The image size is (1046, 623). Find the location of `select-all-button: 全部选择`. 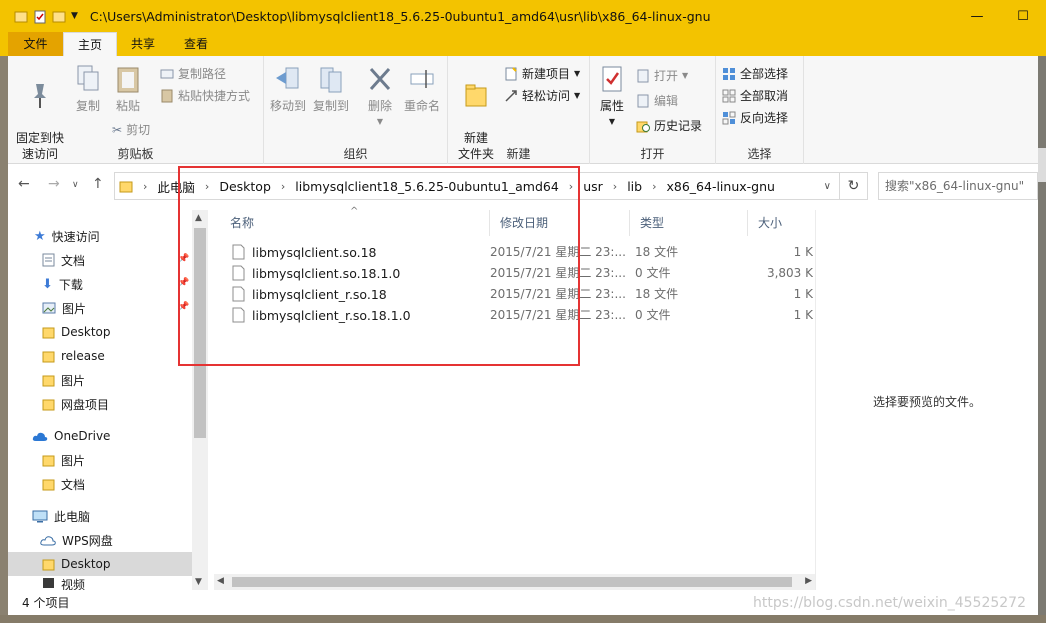

select-all-button: 全部选择 is located at coordinates (755, 73).